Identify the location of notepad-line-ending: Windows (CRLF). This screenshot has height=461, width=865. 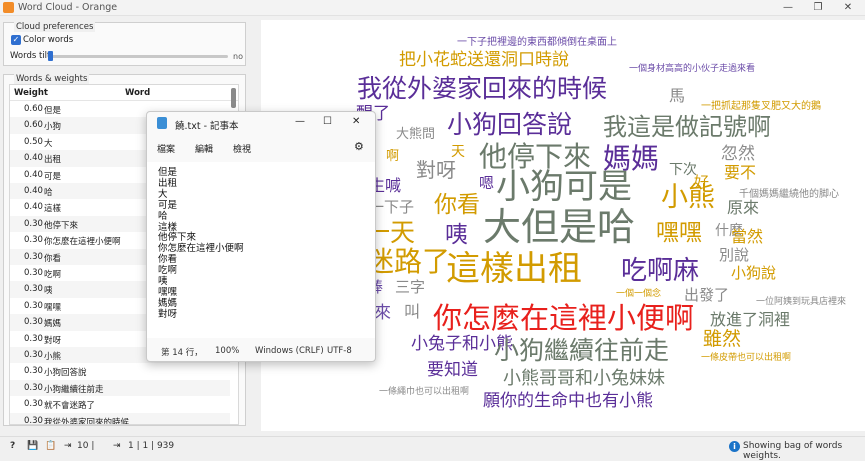
(289, 351).